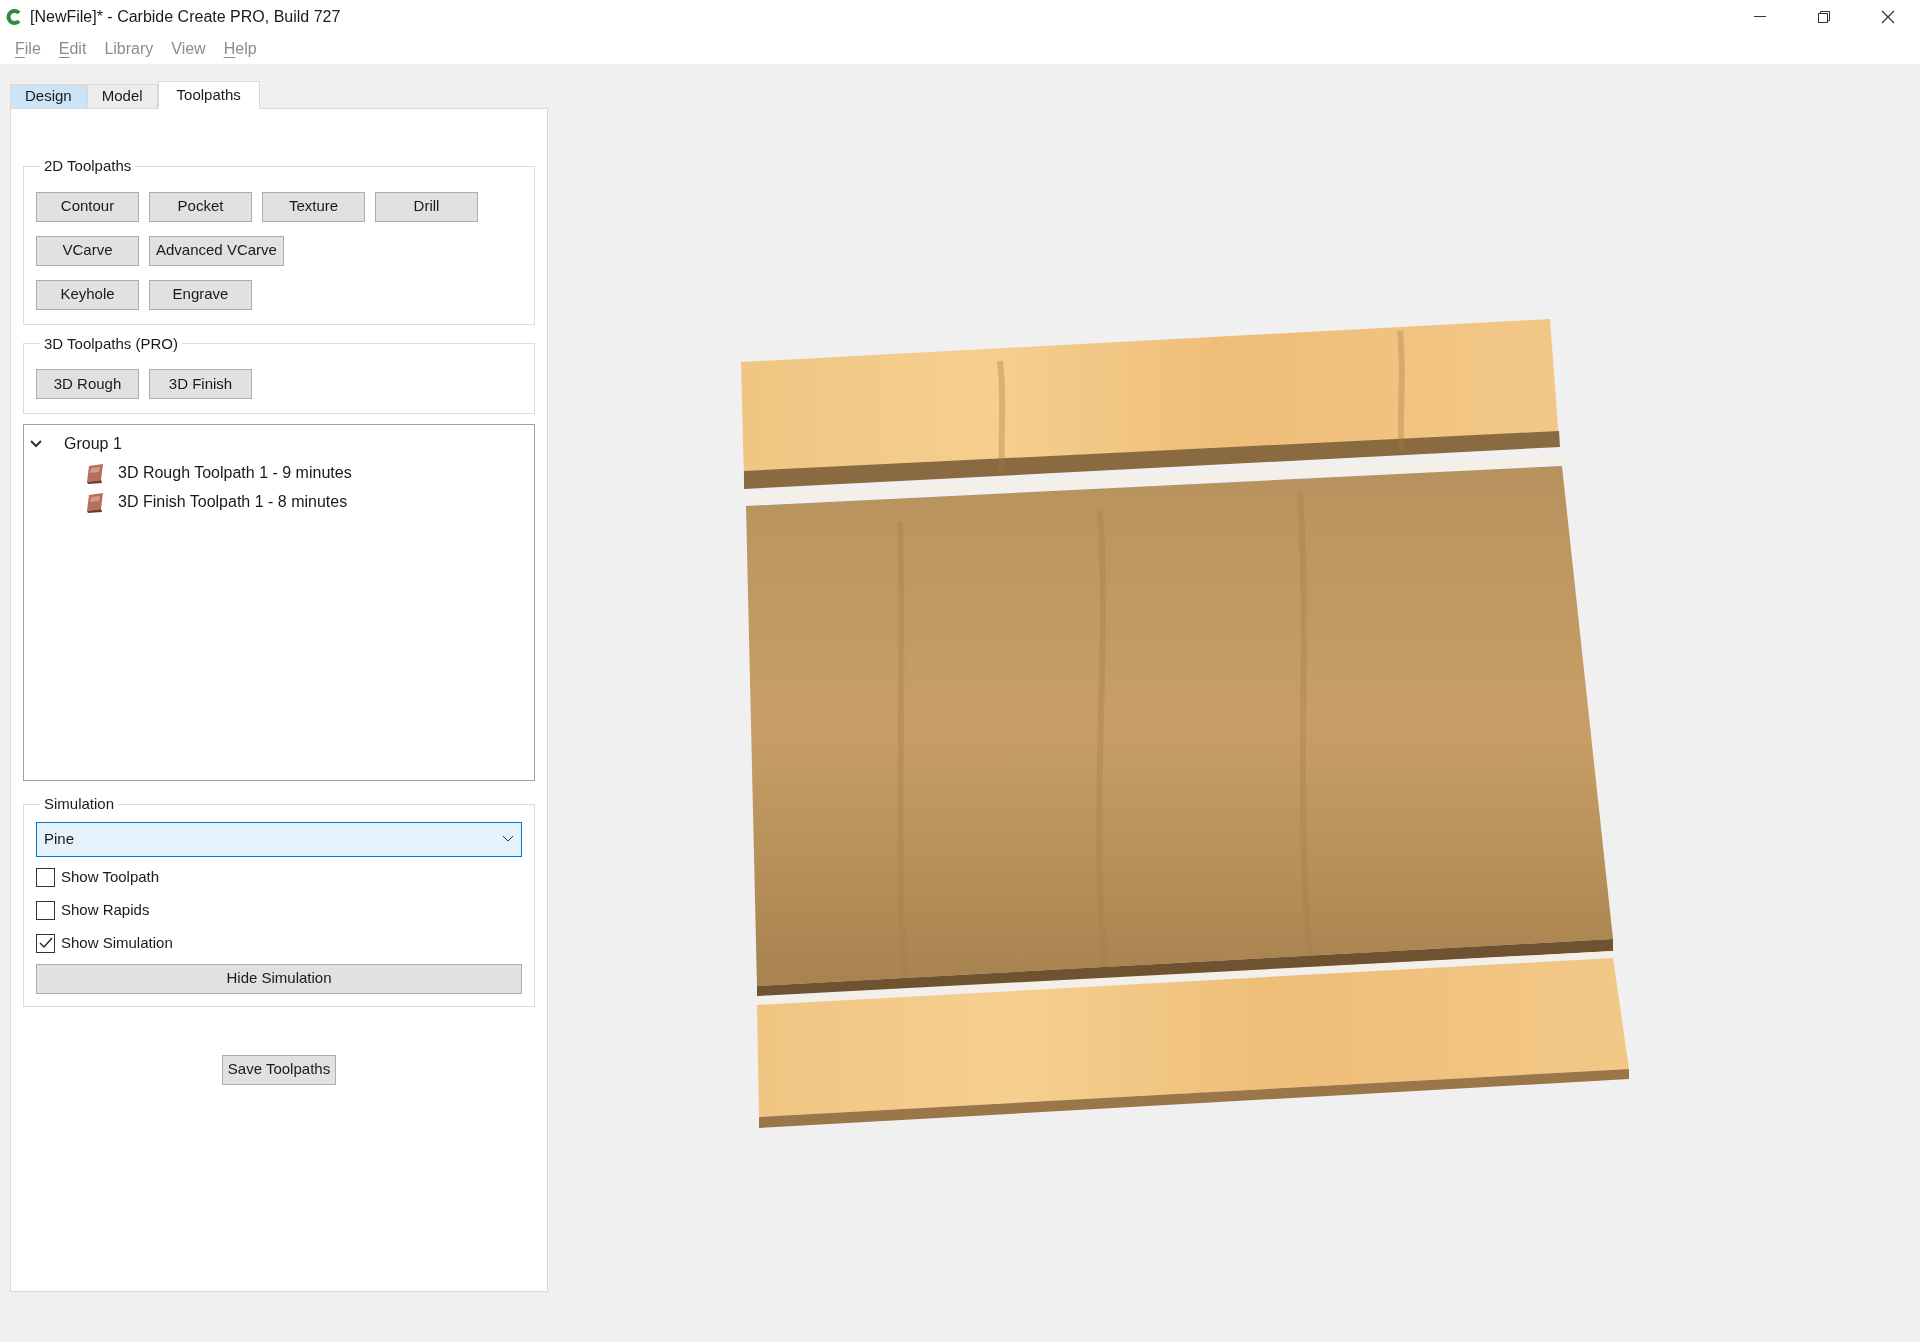 This screenshot has width=1920, height=1342. Describe the element at coordinates (279, 1069) in the screenshot. I see `save-toolpaths-button: Save Toolpaths` at that location.